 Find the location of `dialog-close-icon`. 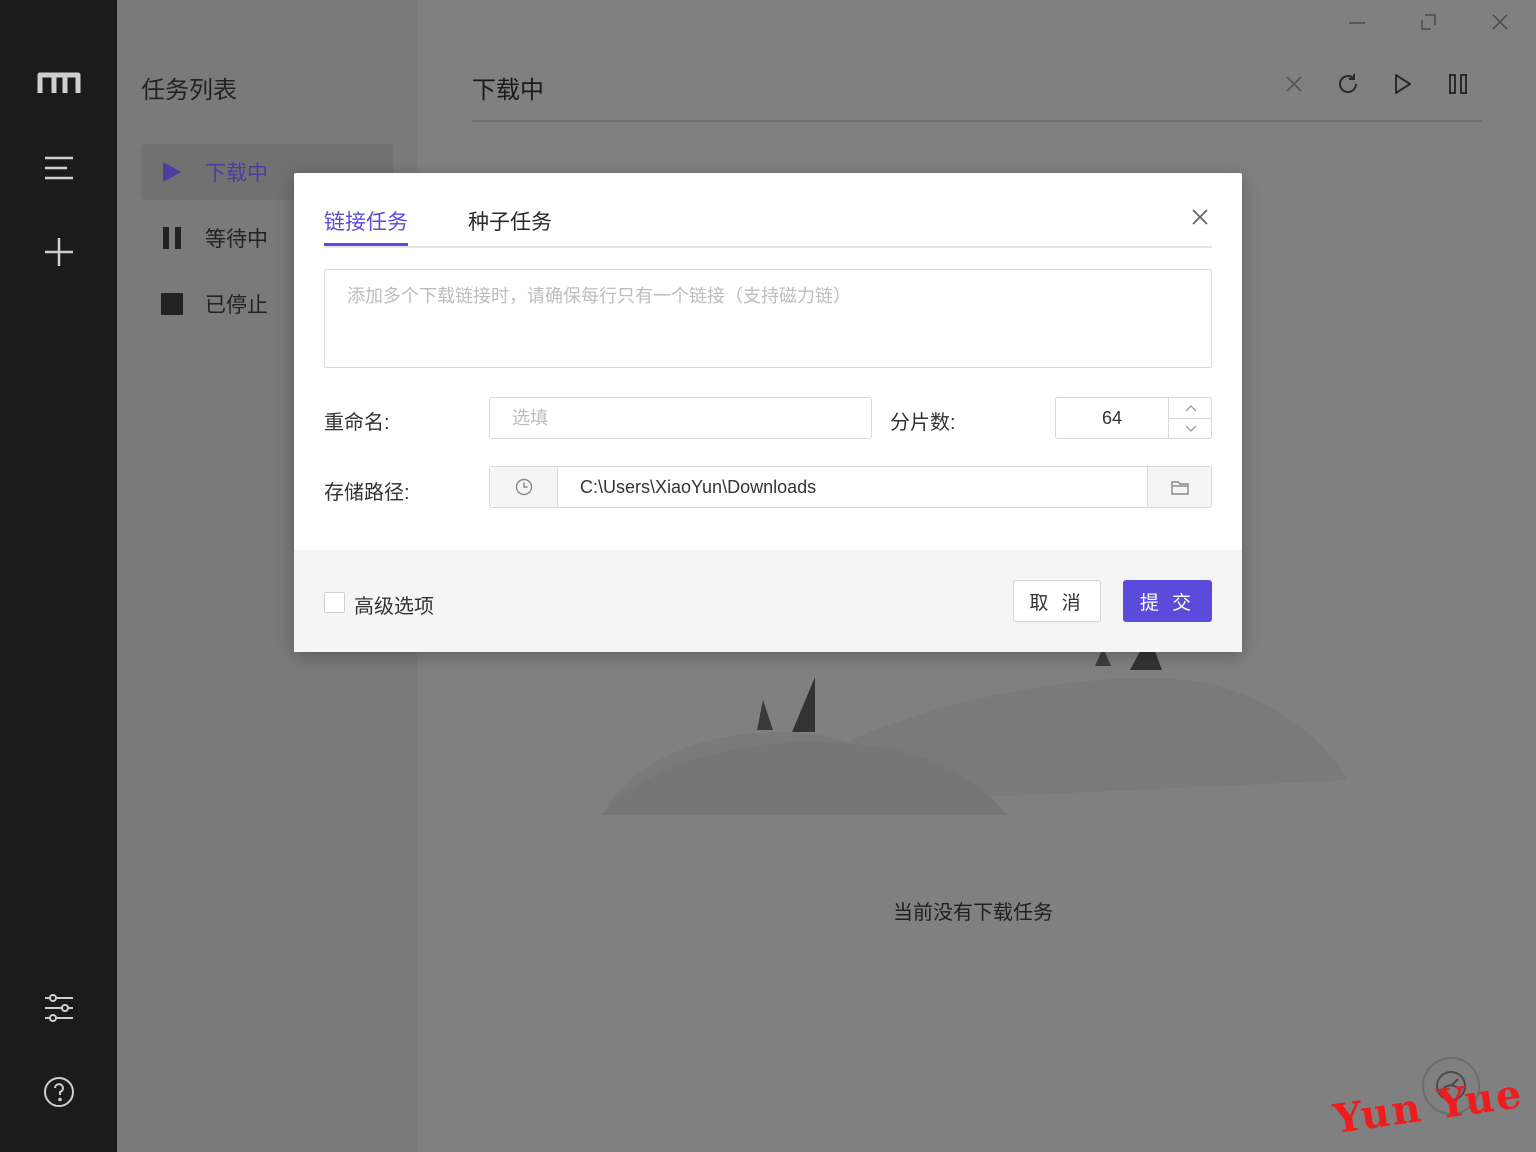

dialog-close-icon is located at coordinates (1200, 217).